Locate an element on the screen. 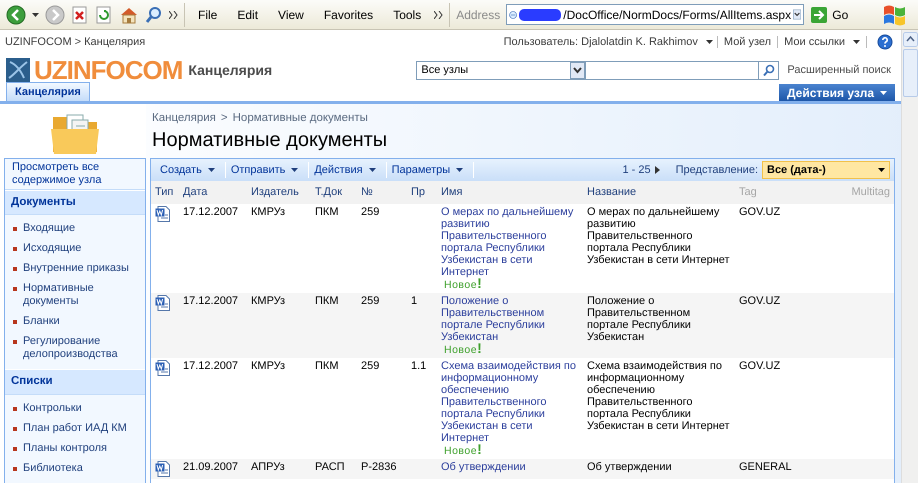 The image size is (918, 483). tag-cell: GOV.UZ is located at coordinates (759, 212).